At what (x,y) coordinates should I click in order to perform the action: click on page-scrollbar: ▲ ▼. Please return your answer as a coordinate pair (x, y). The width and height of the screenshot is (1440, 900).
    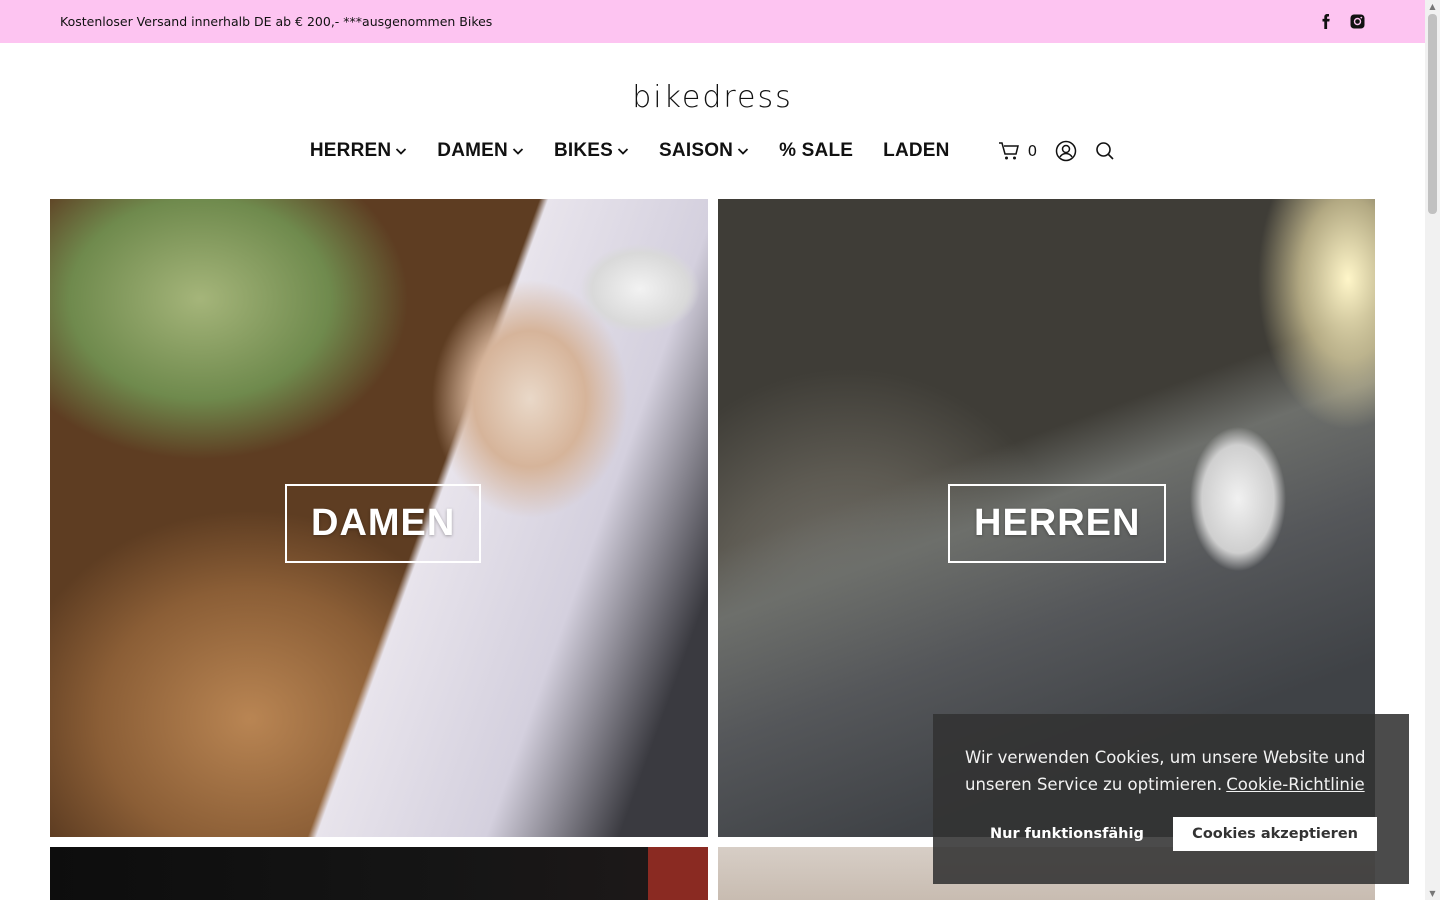
    Looking at the image, I should click on (1432, 450).